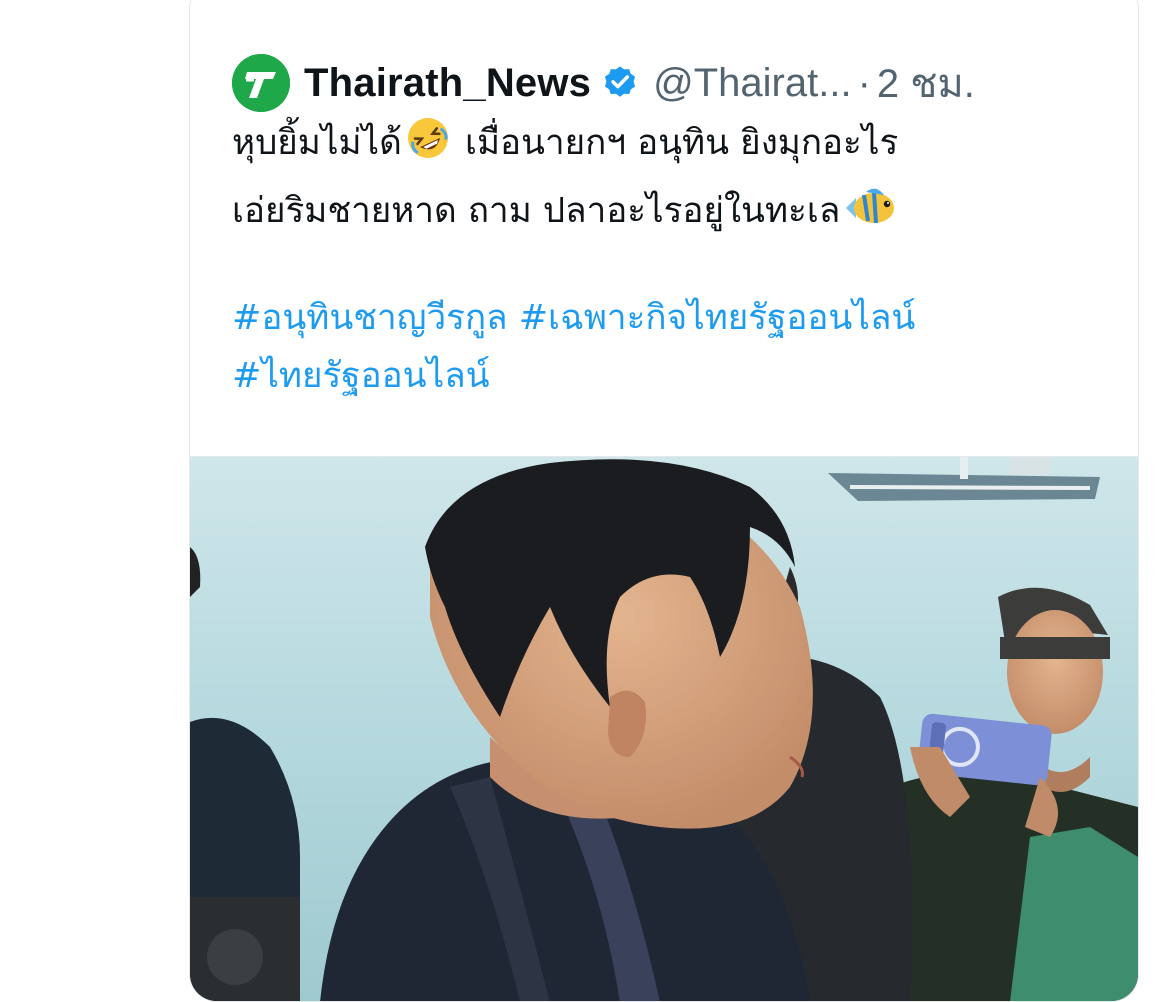 The height and width of the screenshot is (1002, 1165). I want to click on thairath-logo-icon, so click(261, 83).